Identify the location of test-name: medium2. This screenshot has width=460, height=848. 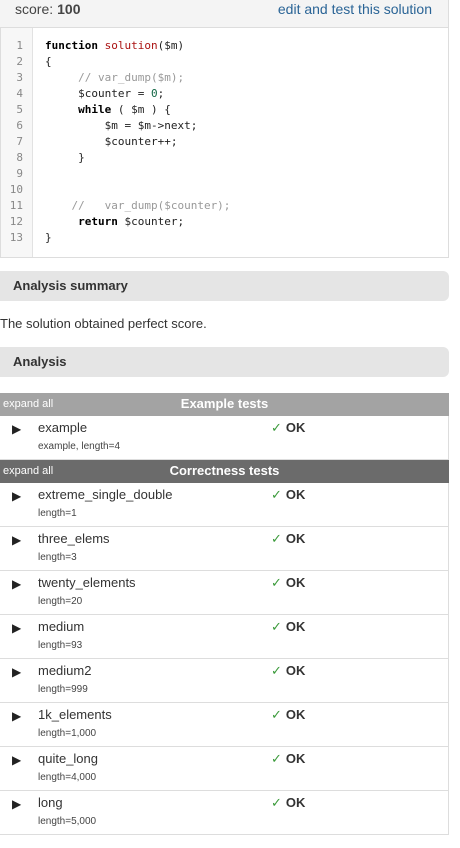
(65, 670).